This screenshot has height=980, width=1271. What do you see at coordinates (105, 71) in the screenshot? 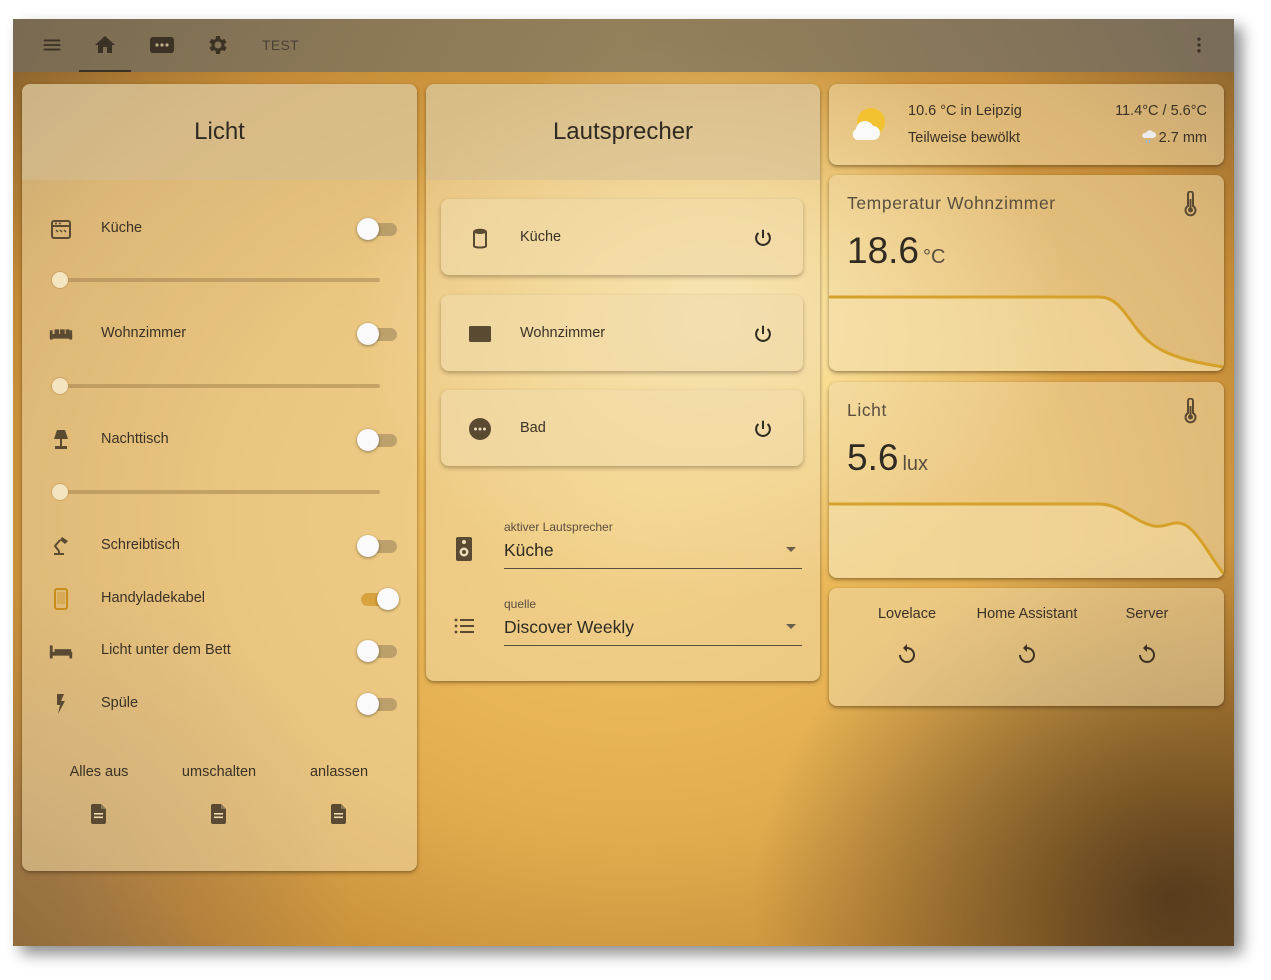
I see `active-tab-indicator` at bounding box center [105, 71].